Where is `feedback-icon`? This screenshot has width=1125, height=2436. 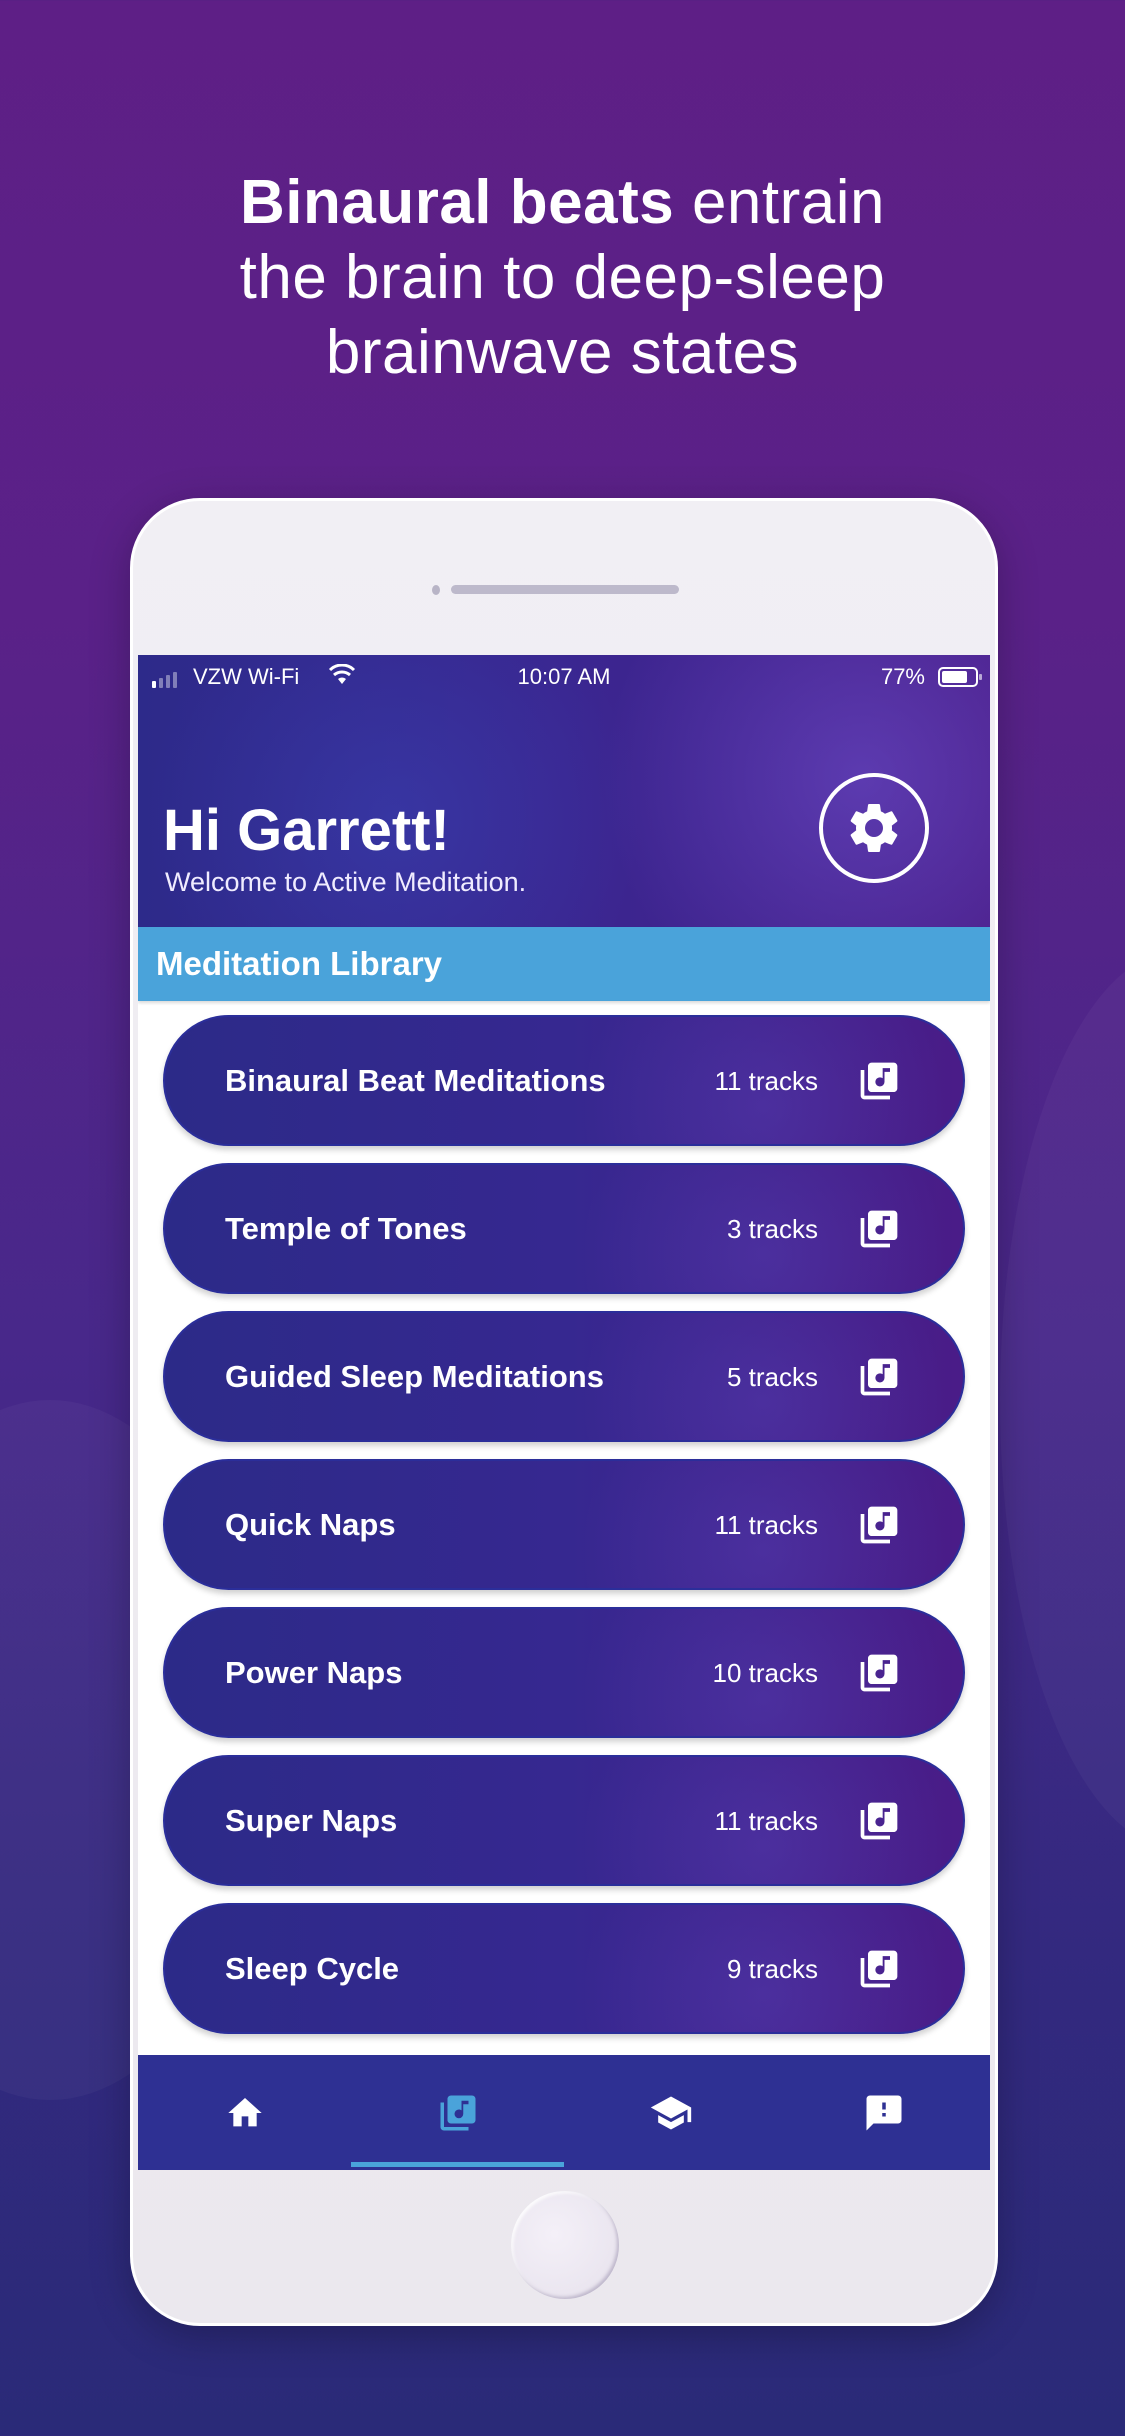 feedback-icon is located at coordinates (883, 2112).